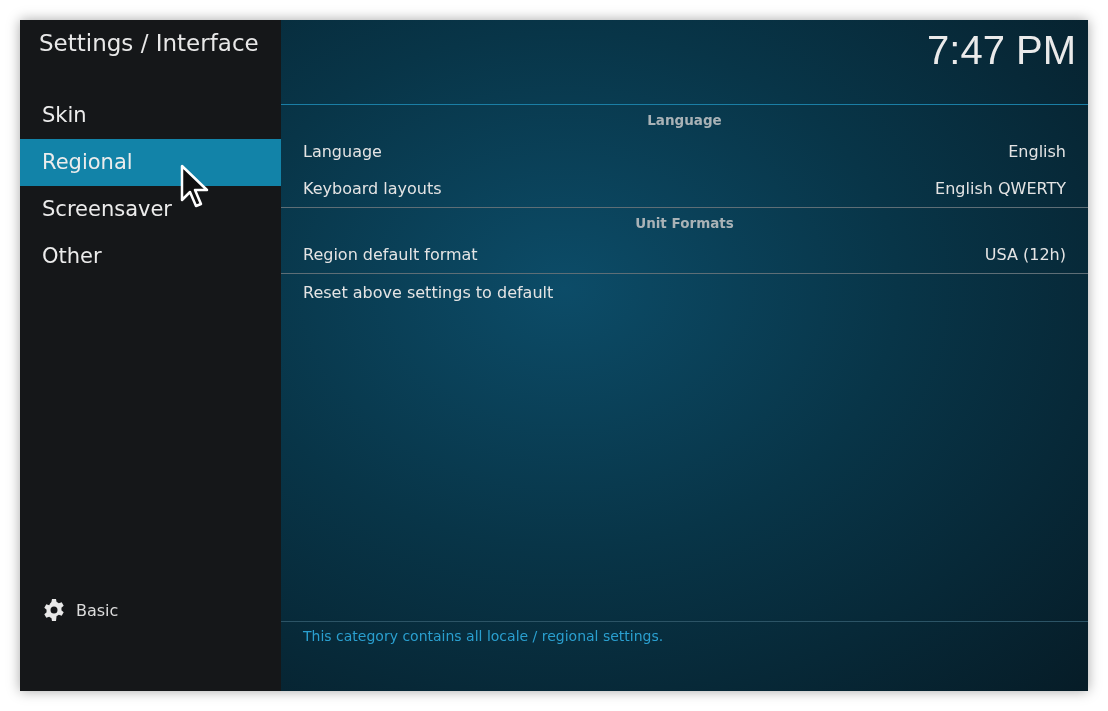 This screenshot has height=711, width=1108. What do you see at coordinates (150, 162) in the screenshot?
I see `sidebar-item: Regional` at bounding box center [150, 162].